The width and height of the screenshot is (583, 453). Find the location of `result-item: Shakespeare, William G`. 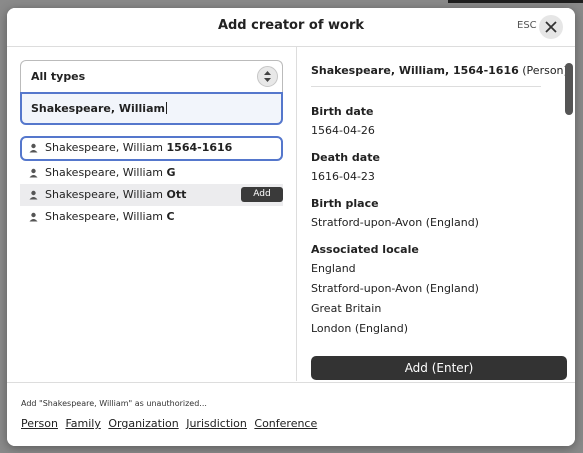

result-item: Shakespeare, William G is located at coordinates (151, 173).